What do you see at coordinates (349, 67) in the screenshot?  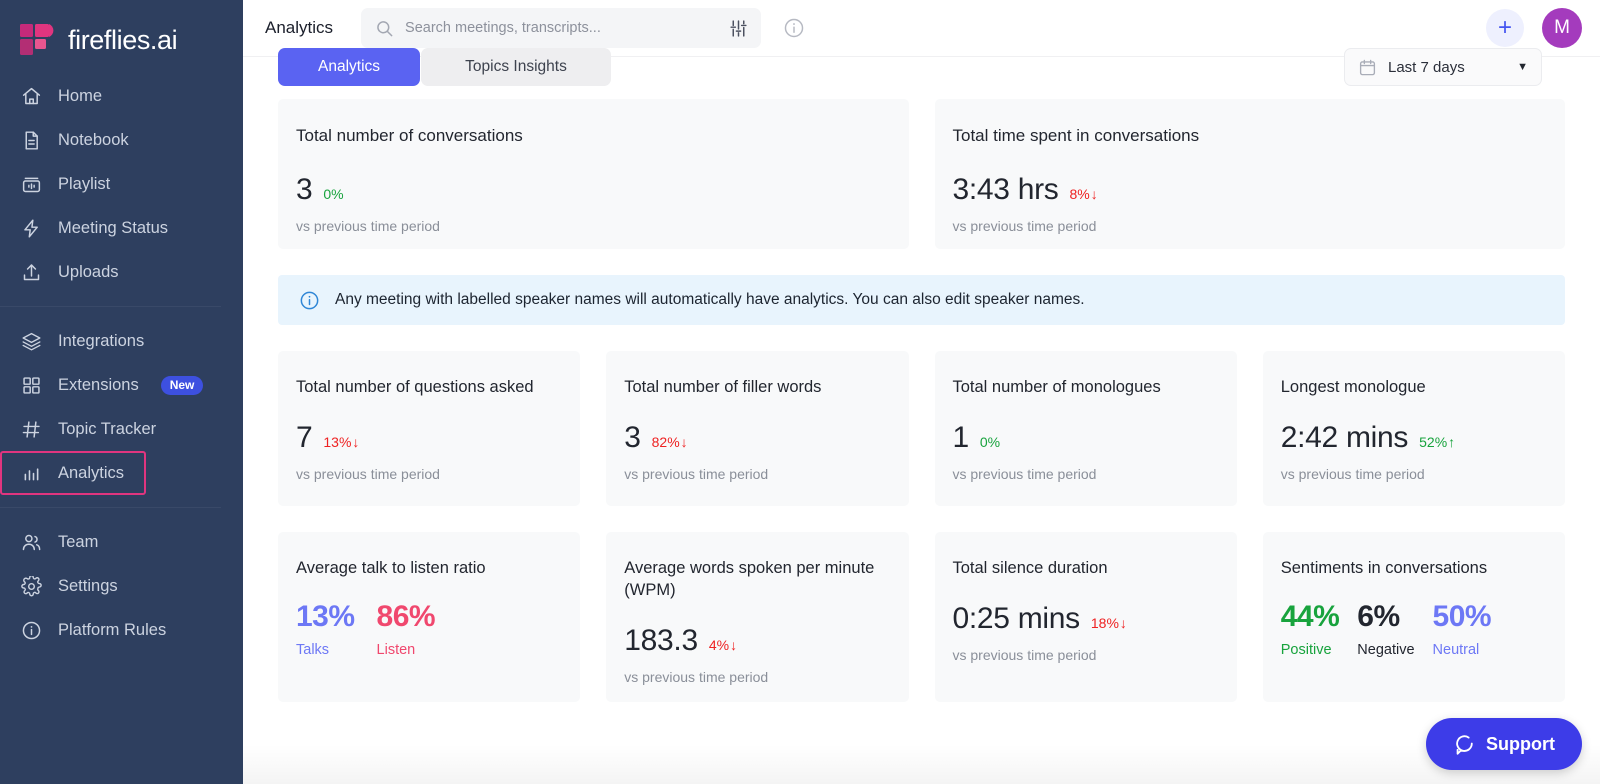 I see `tab-analytics: Analytics` at bounding box center [349, 67].